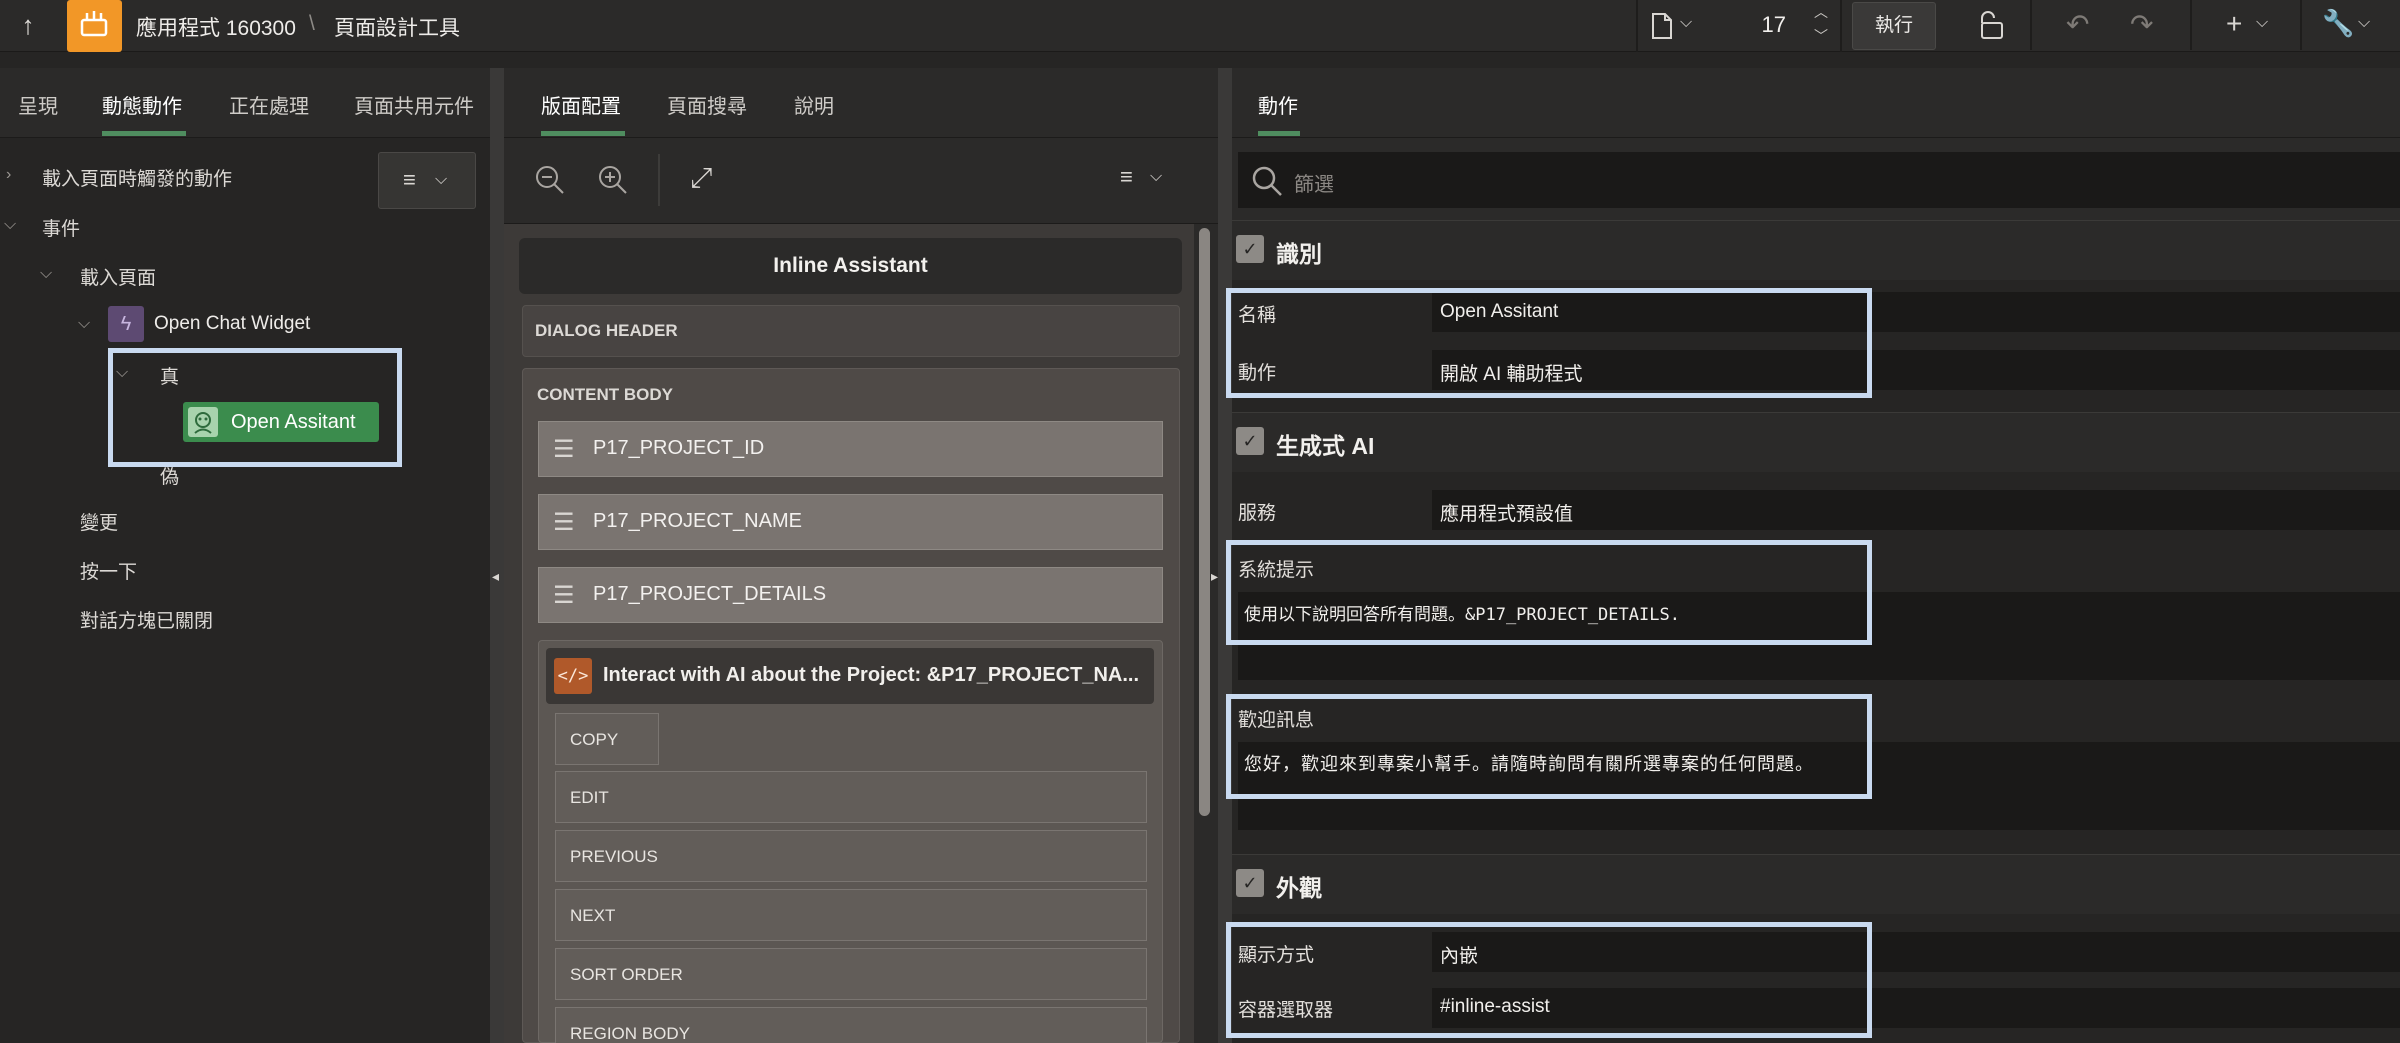 The image size is (2400, 1043). I want to click on tab-layout: 版面配置, so click(581, 104).